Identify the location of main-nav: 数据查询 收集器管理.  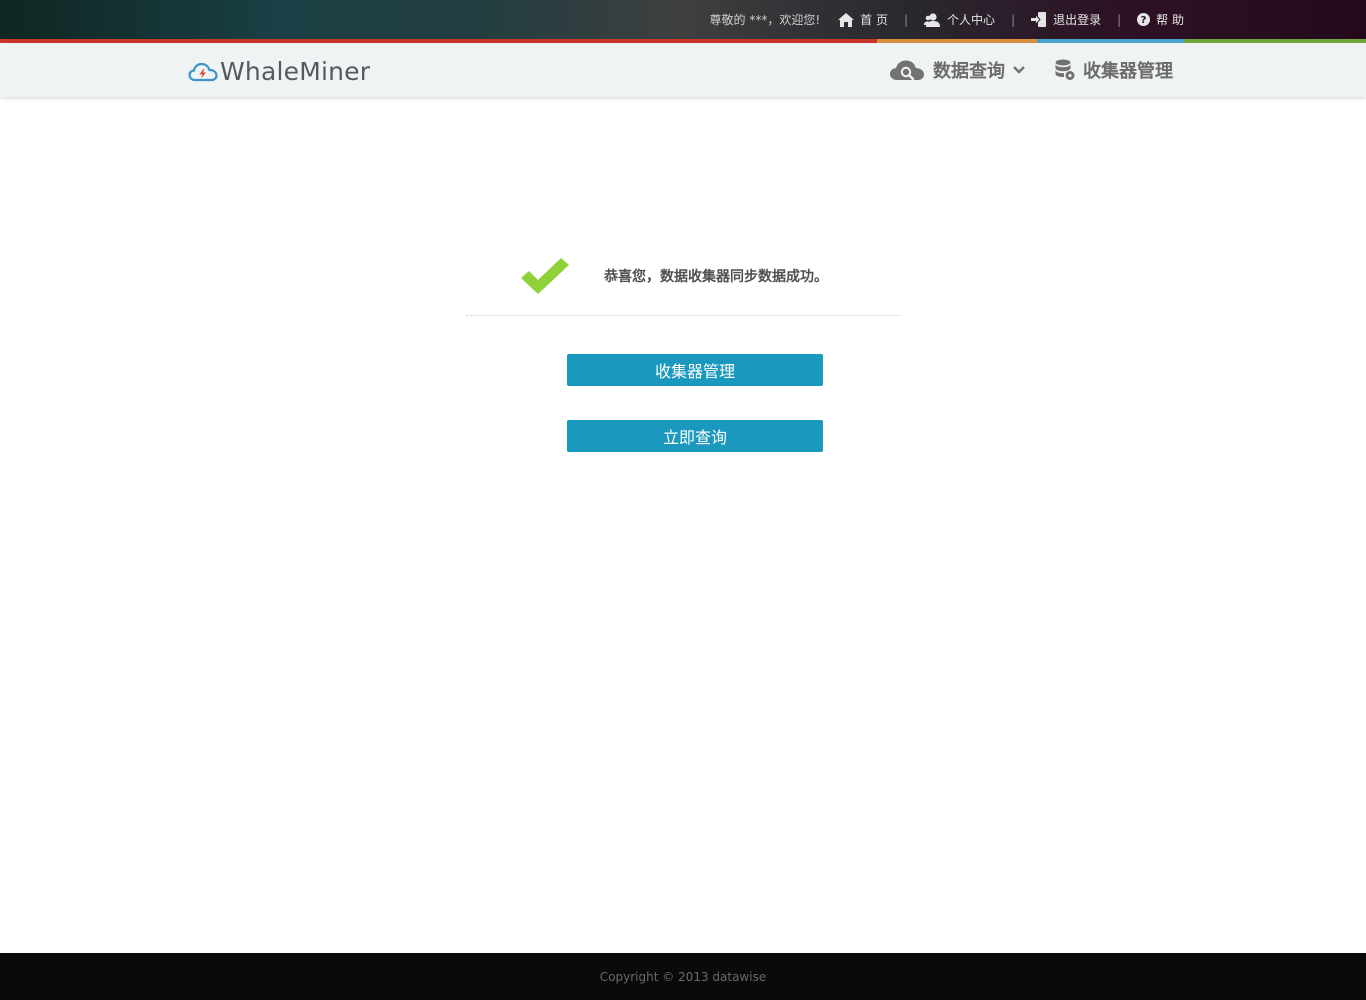
(1031, 70).